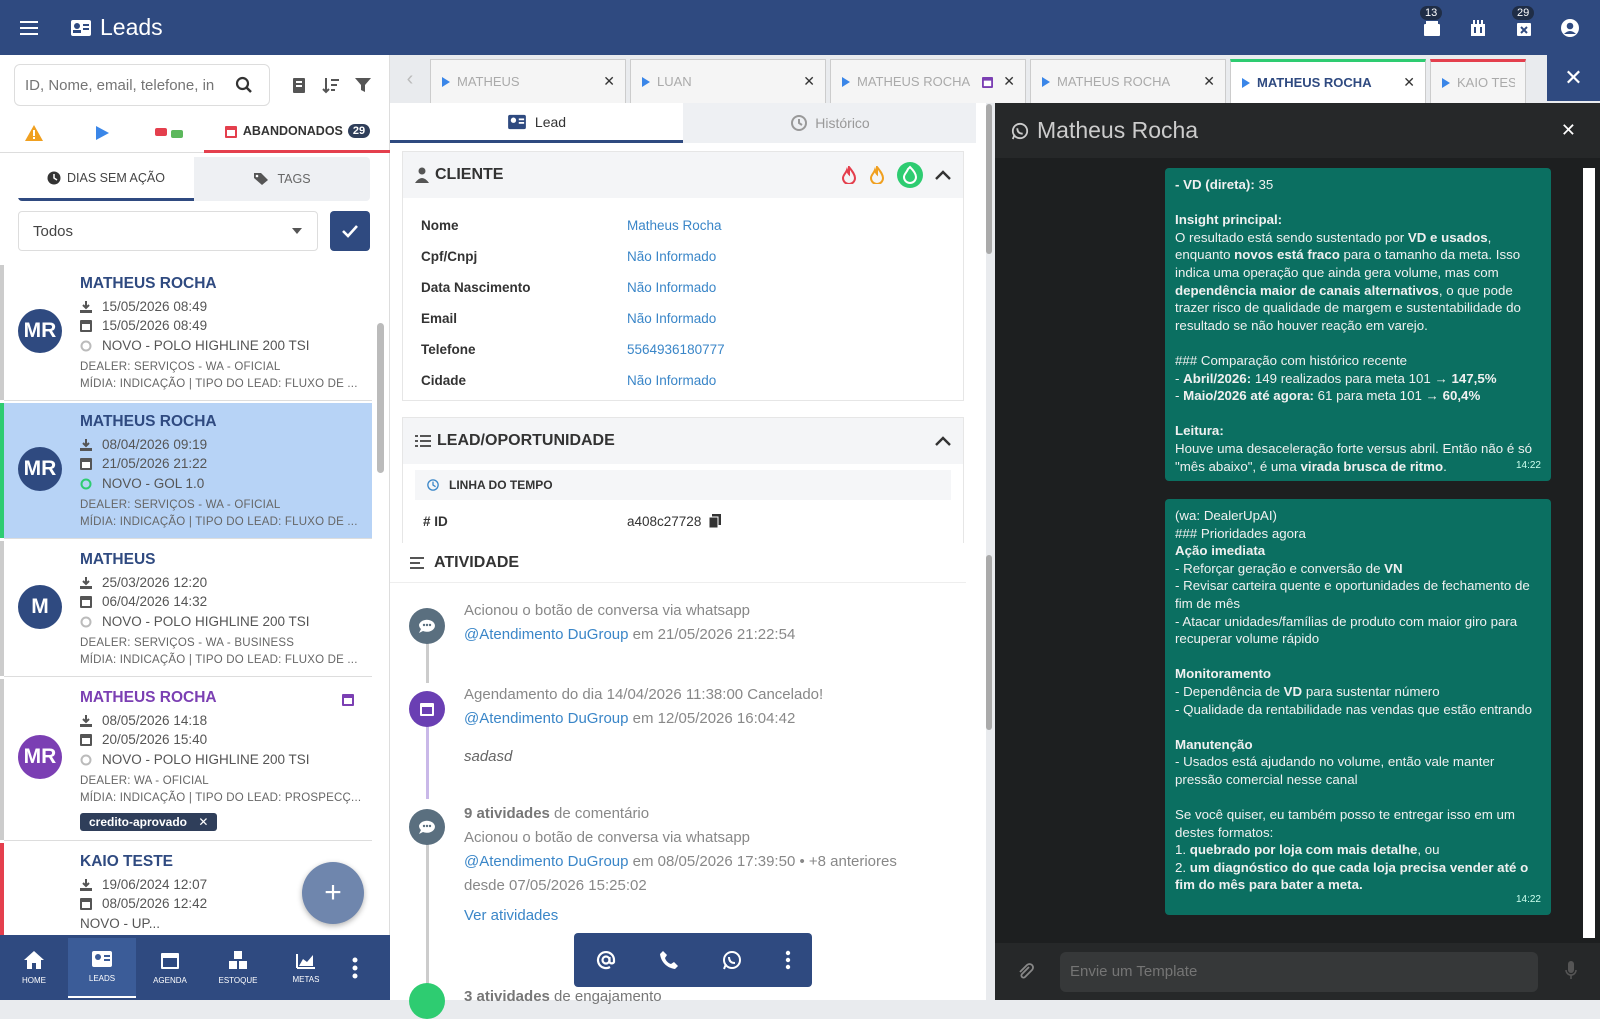 The width and height of the screenshot is (1600, 1019). I want to click on nav-home: HOME, so click(34, 968).